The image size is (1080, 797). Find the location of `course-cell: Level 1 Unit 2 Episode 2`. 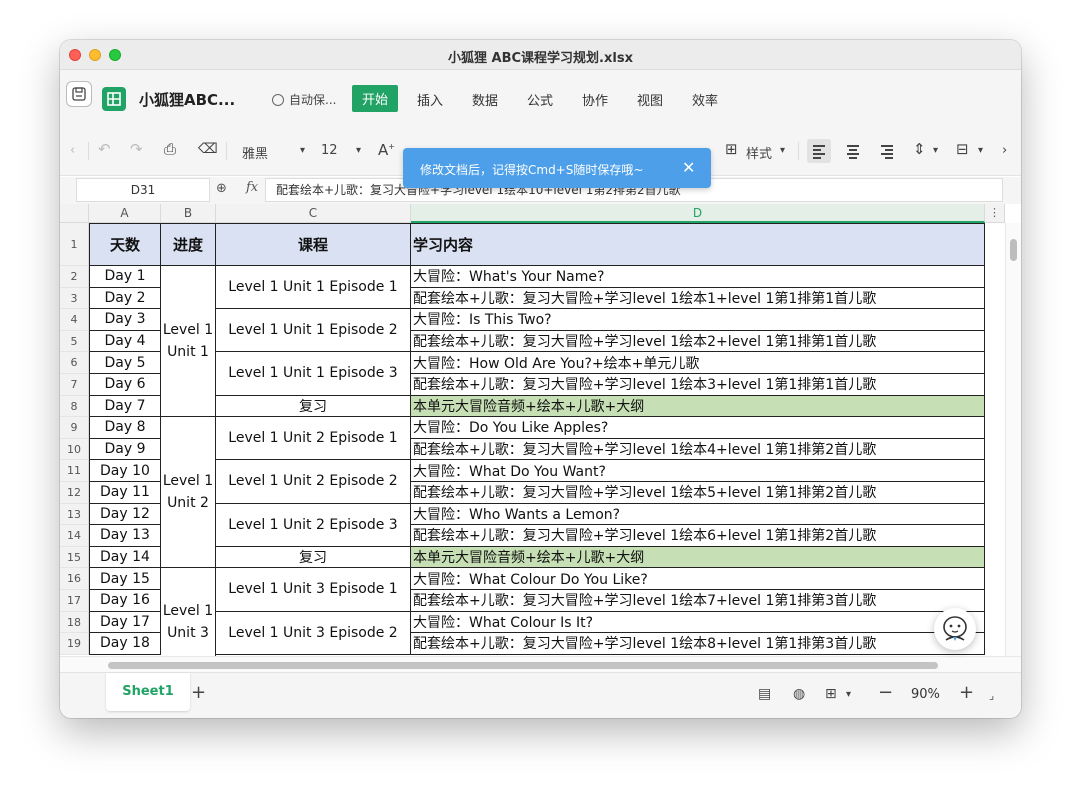

course-cell: Level 1 Unit 2 Episode 2 is located at coordinates (313, 482).